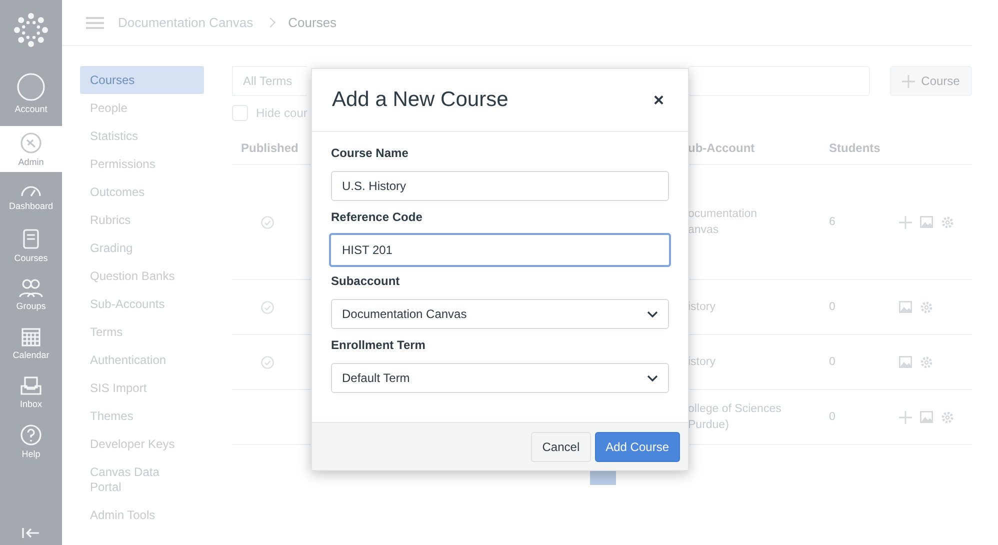 This screenshot has width=998, height=545. Describe the element at coordinates (269, 81) in the screenshot. I see `term-select: All Terms` at that location.